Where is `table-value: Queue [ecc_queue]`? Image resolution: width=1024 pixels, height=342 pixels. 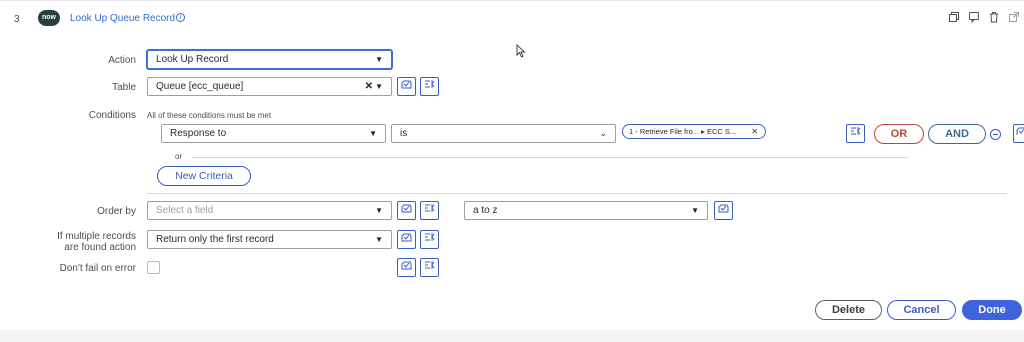
table-value: Queue [ecc_queue] is located at coordinates (200, 86).